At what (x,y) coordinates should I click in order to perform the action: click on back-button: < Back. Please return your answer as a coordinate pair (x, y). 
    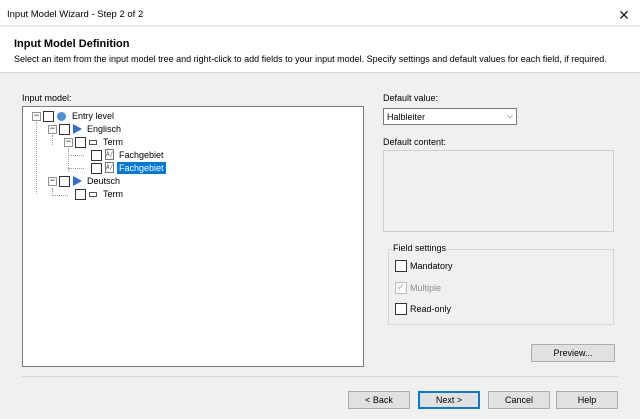
    Looking at the image, I should click on (379, 400).